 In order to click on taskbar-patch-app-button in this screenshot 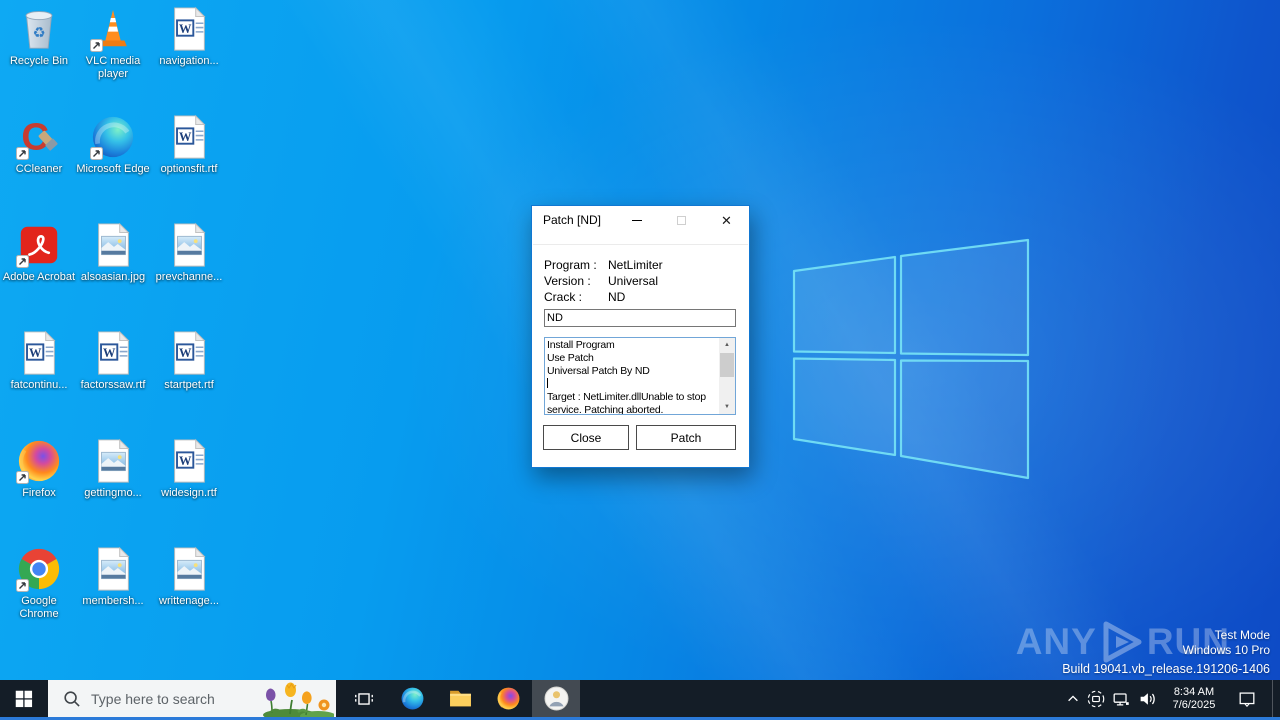, I will do `click(556, 698)`.